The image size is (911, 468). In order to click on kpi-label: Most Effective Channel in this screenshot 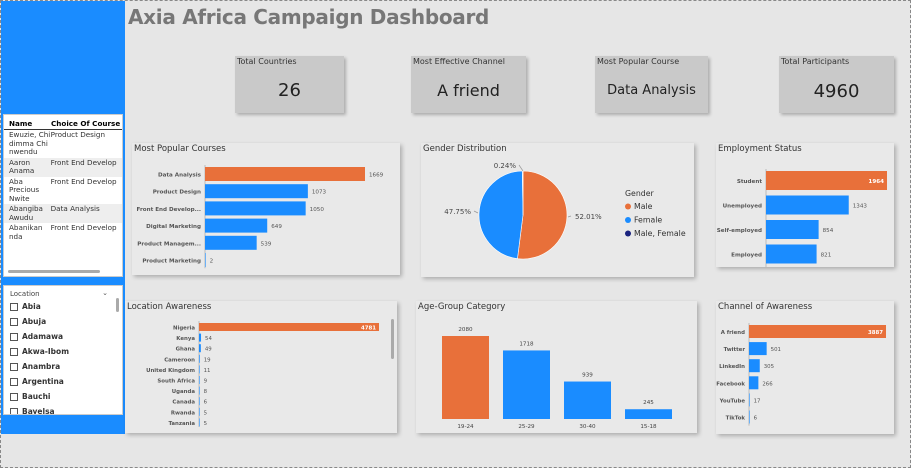, I will do `click(459, 61)`.